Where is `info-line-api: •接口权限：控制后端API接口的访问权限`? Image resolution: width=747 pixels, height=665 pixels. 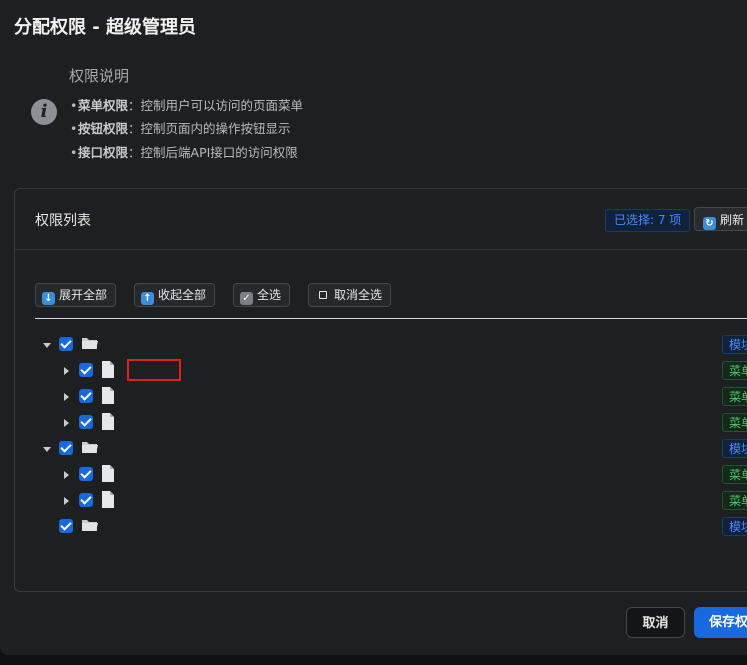 info-line-api: •接口权限：控制后端API接口的访问权限 is located at coordinates (184, 151).